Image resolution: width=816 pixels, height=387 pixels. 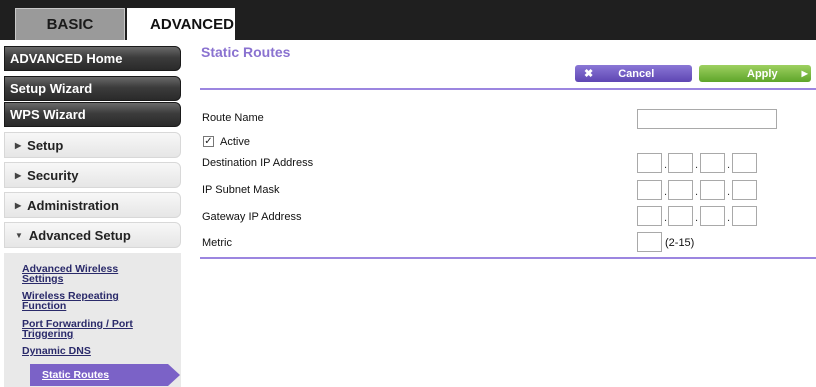 I want to click on divider-top, so click(x=508, y=89).